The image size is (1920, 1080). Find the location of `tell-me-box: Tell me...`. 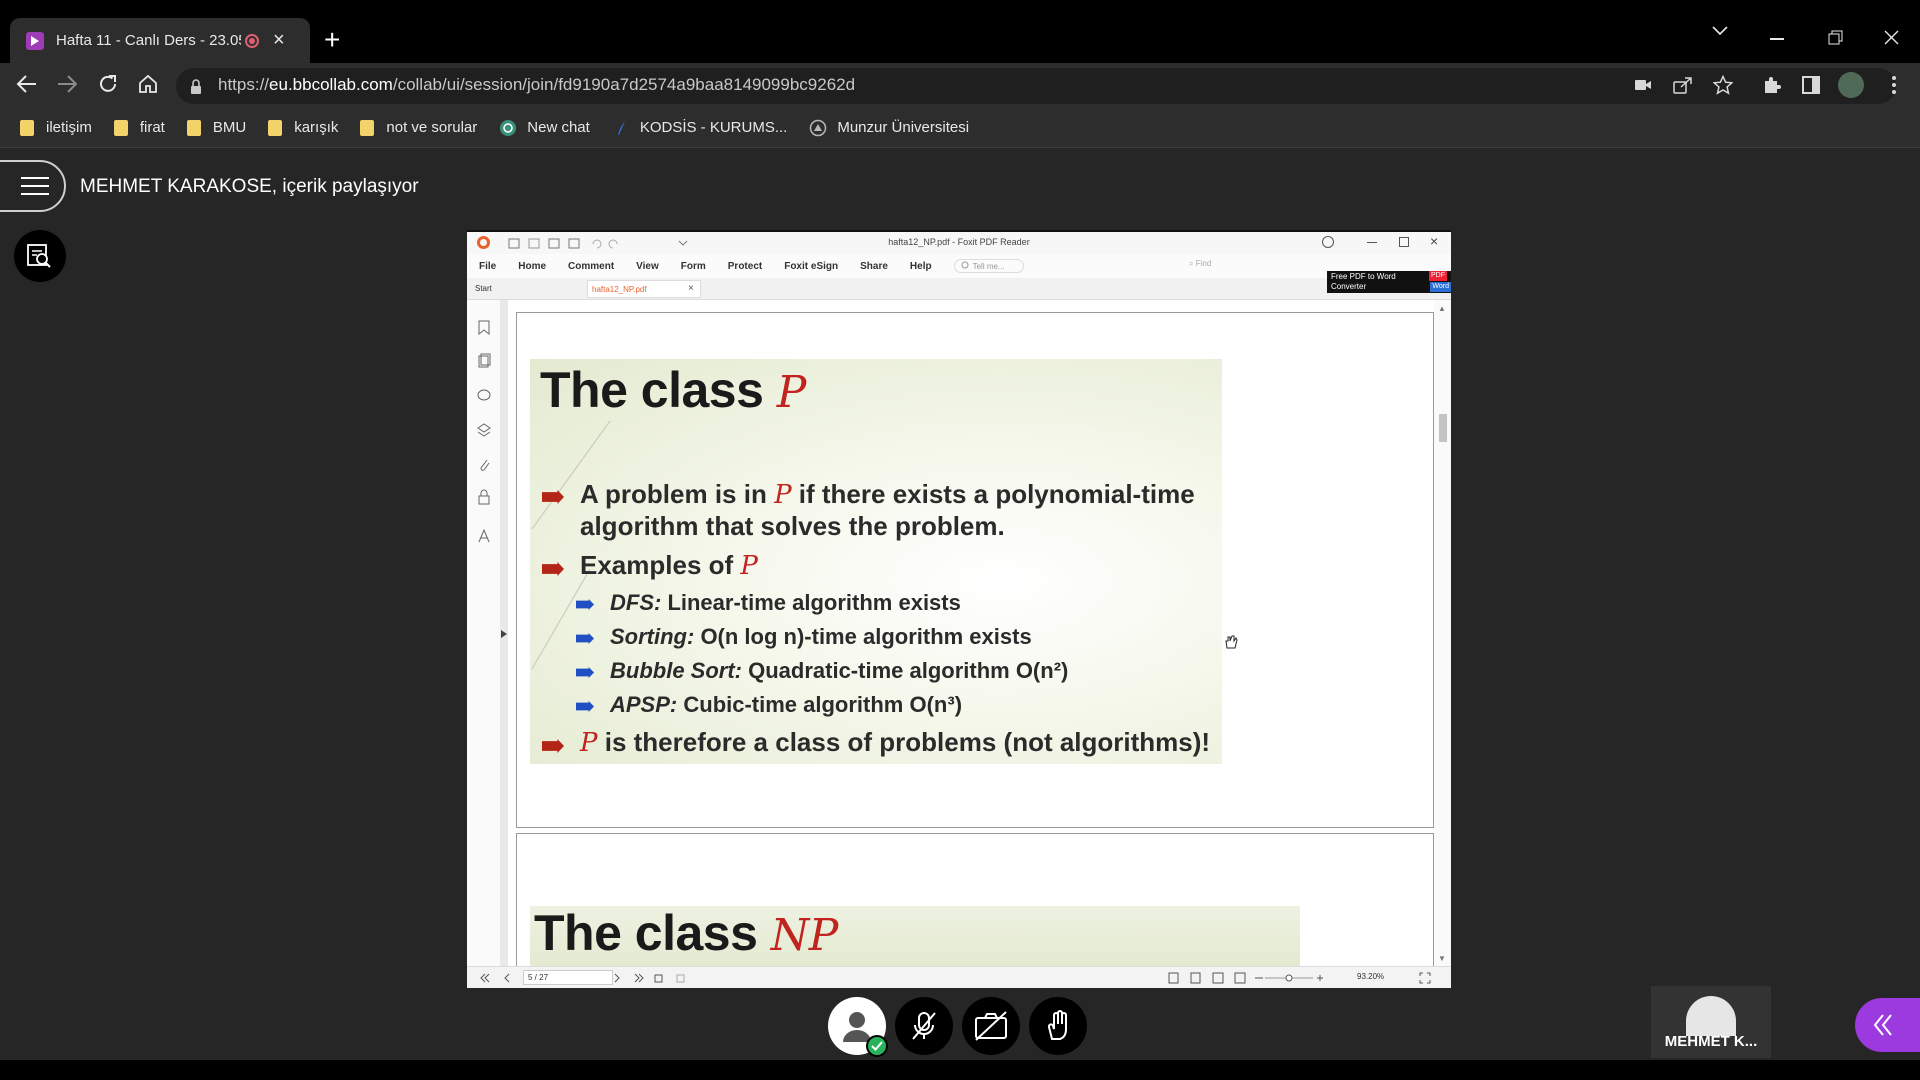

tell-me-box: Tell me... is located at coordinates (988, 266).